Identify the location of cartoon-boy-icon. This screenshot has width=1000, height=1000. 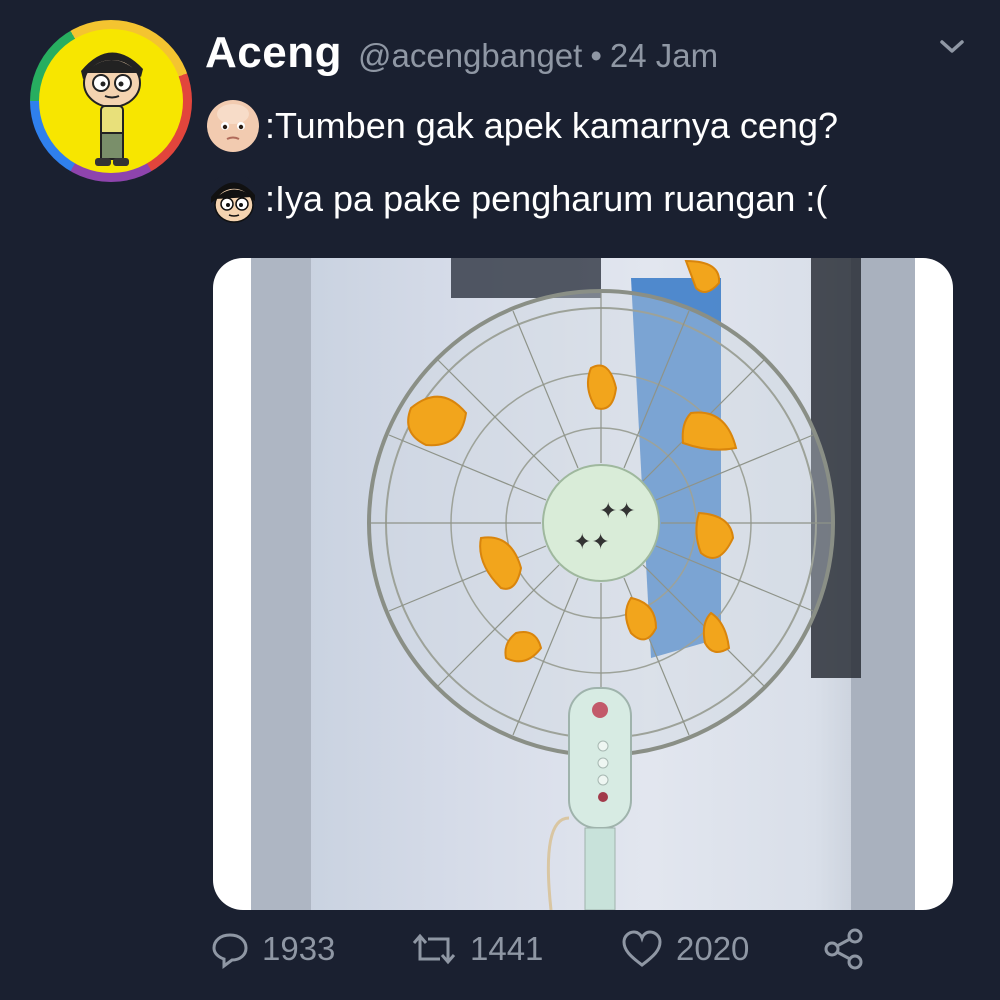
(112, 109).